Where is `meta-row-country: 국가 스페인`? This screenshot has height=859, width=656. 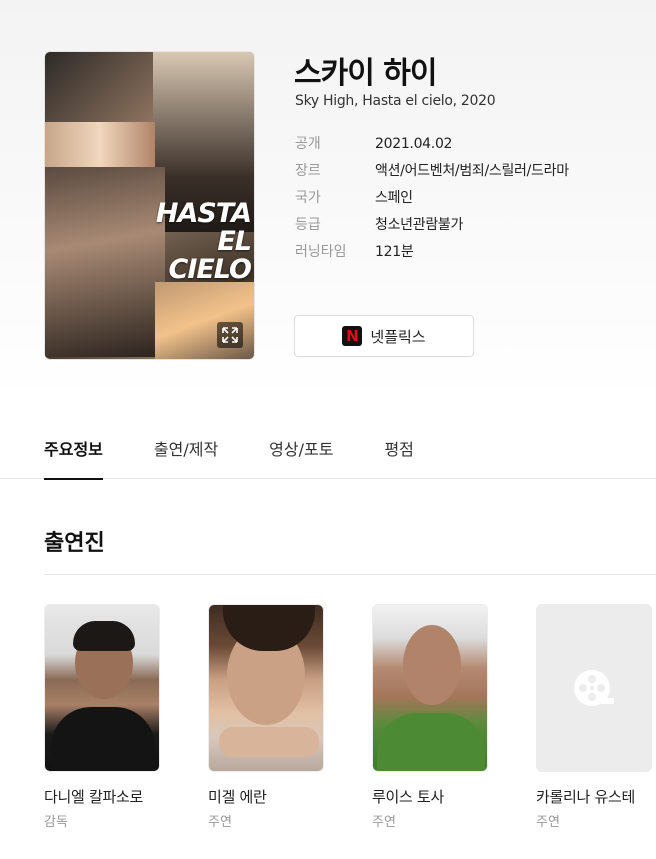
meta-row-country: 국가 스페인 is located at coordinates (432, 200).